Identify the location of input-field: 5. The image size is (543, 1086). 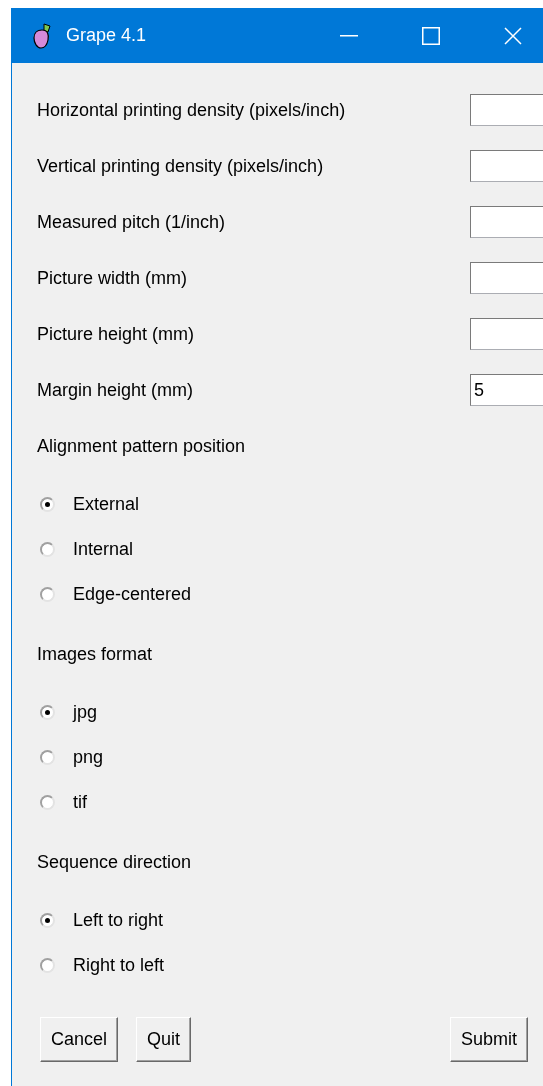
(506, 390).